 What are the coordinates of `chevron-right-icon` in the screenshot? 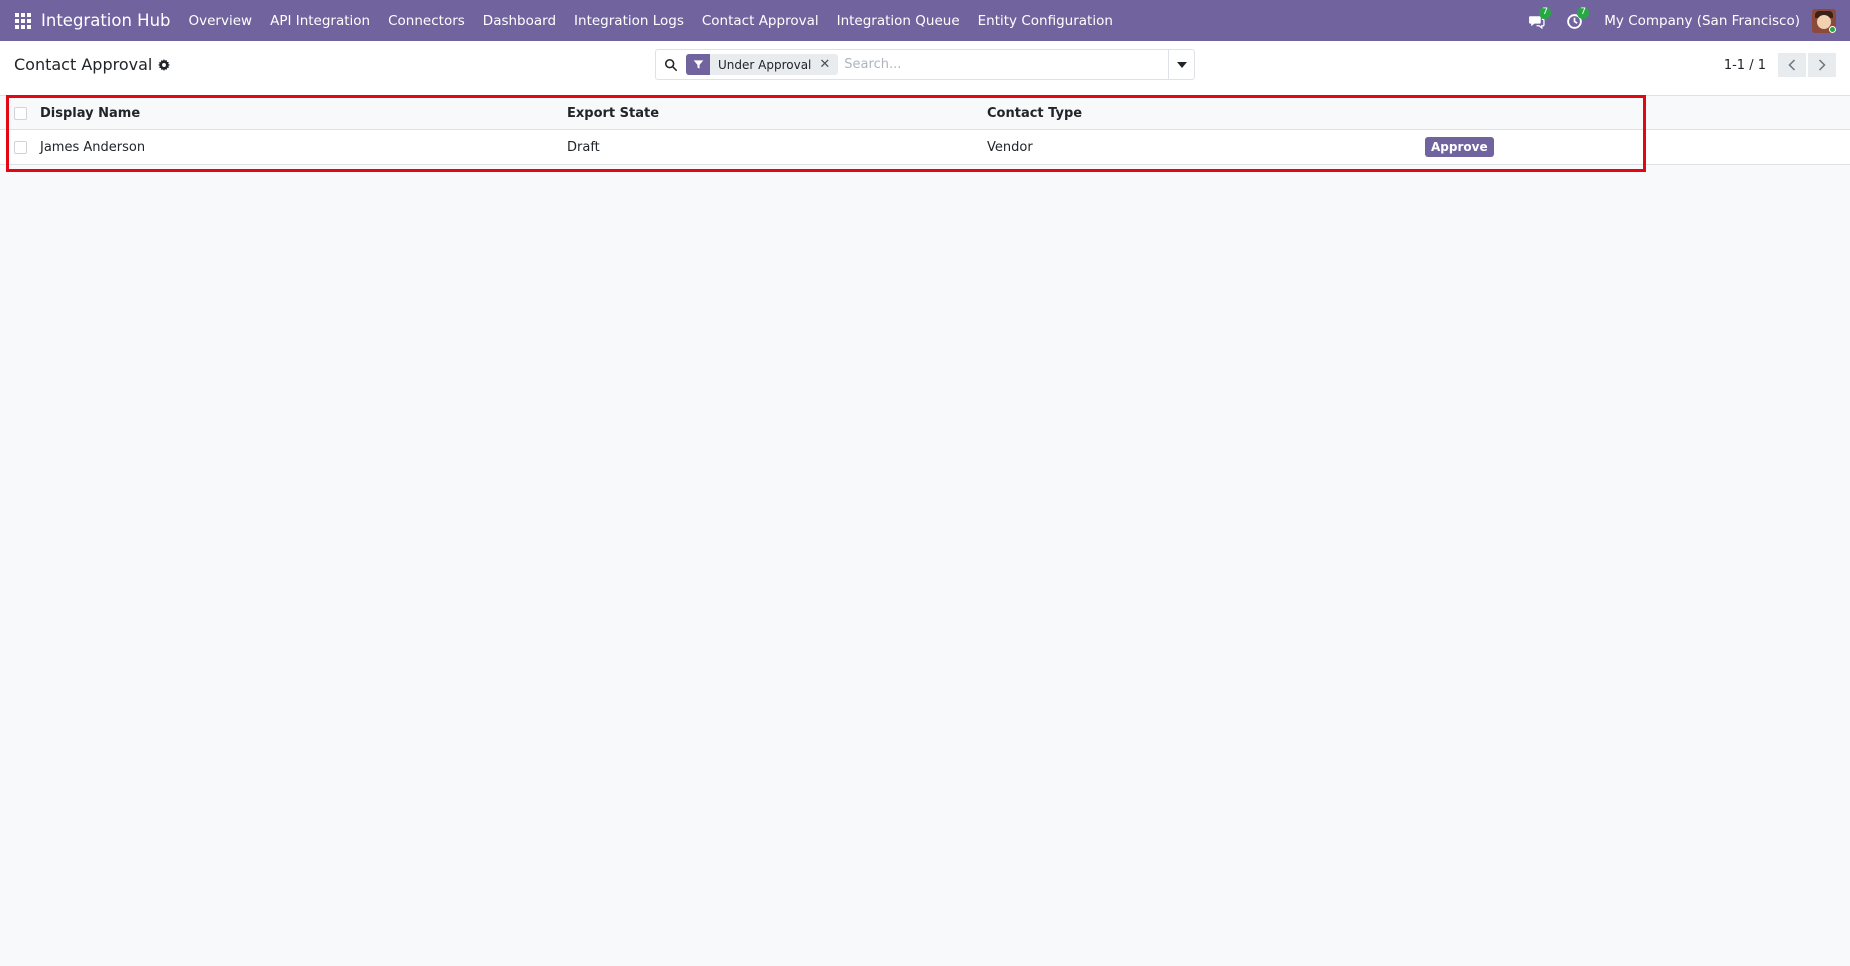 It's located at (1822, 65).